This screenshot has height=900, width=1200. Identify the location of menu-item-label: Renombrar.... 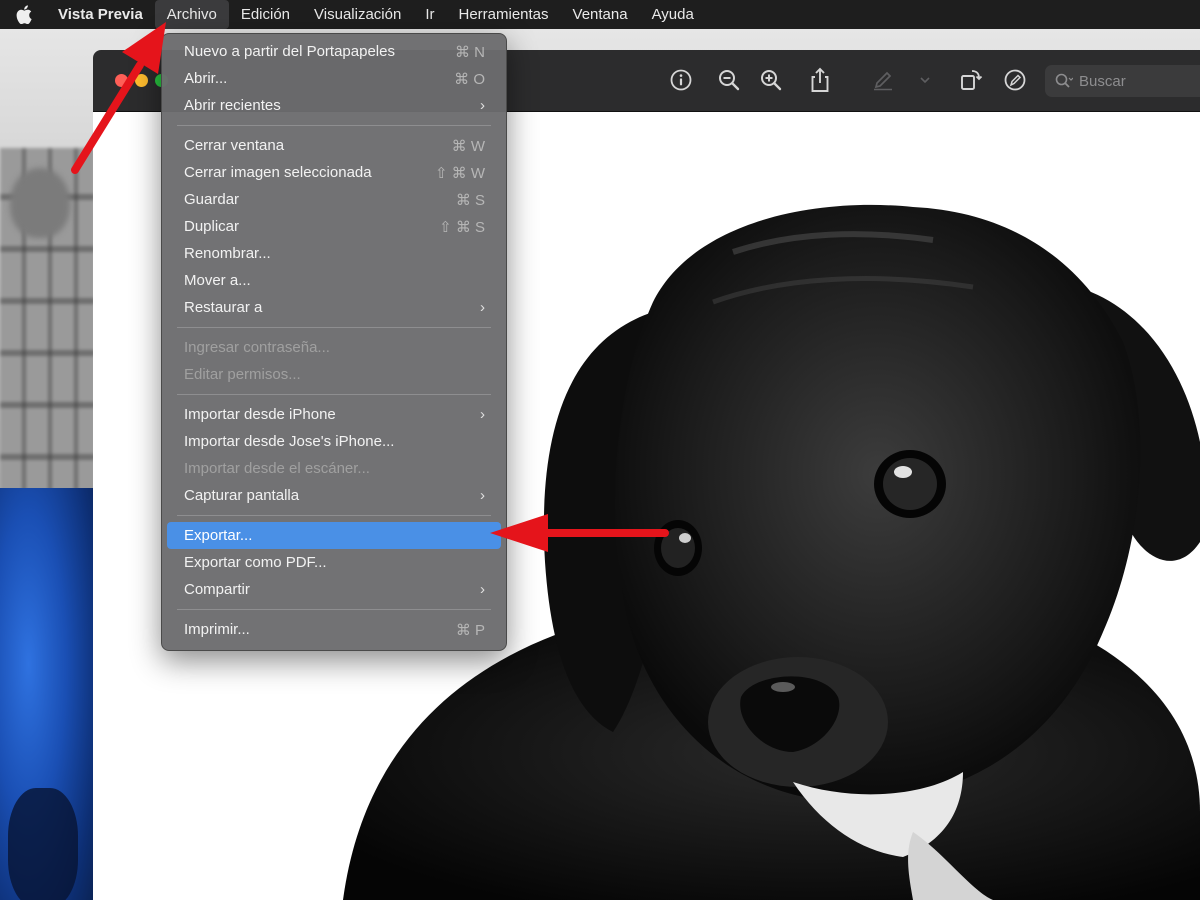
(227, 253).